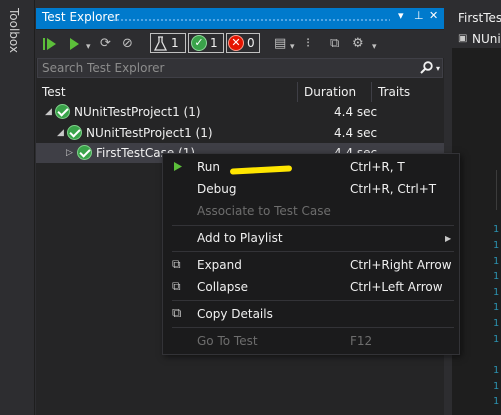  Describe the element at coordinates (358, 44) in the screenshot. I see `settings-gear-icon: ⚙` at that location.